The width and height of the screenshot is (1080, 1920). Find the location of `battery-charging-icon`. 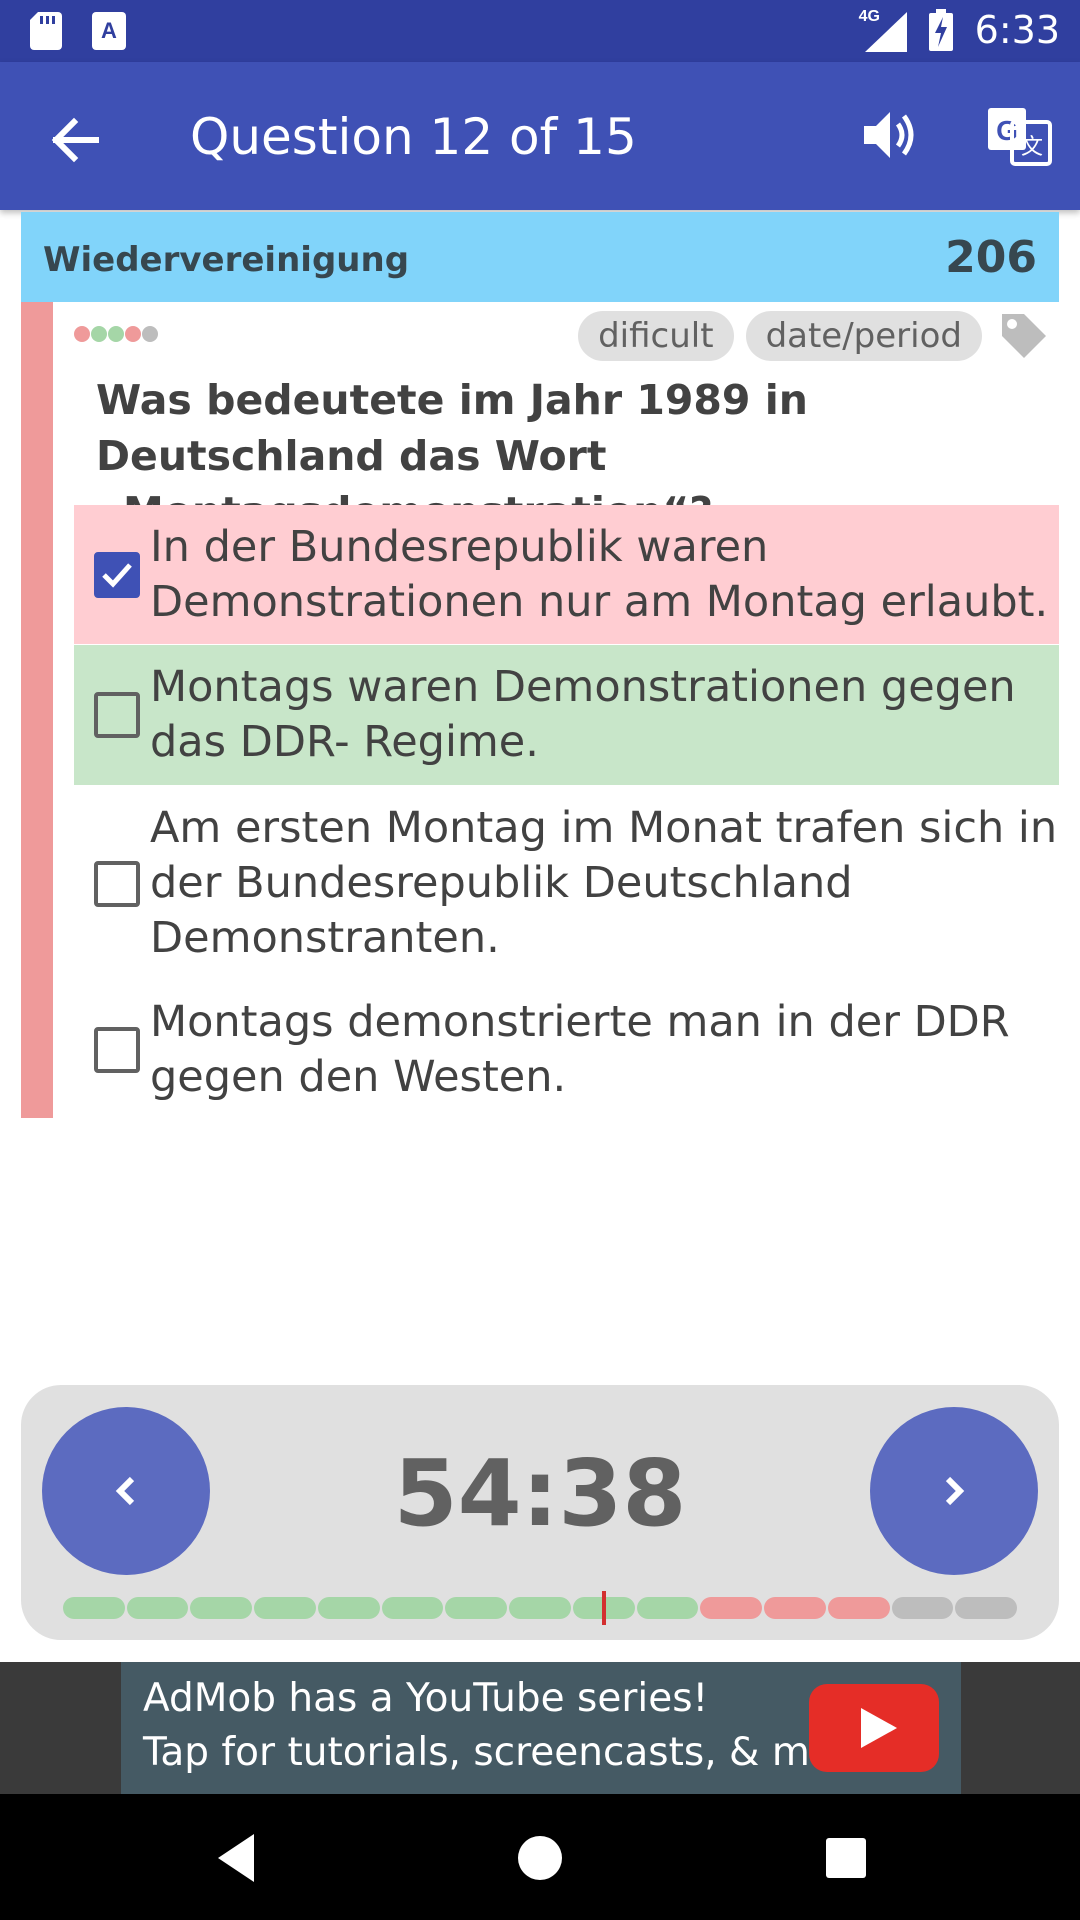

battery-charging-icon is located at coordinates (940, 30).